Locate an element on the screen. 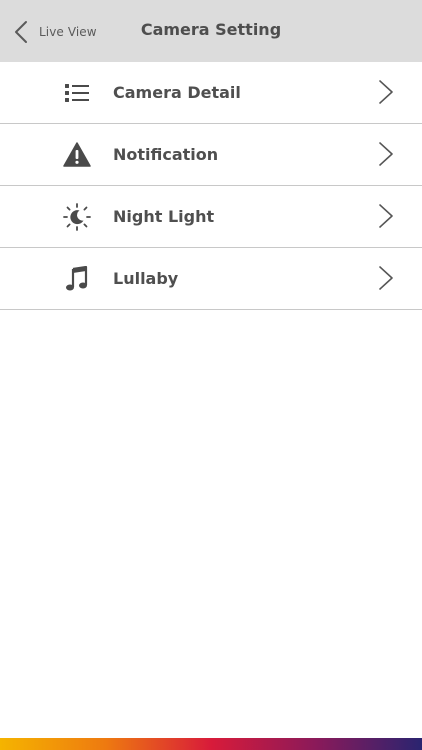  warning-icon is located at coordinates (77, 155).